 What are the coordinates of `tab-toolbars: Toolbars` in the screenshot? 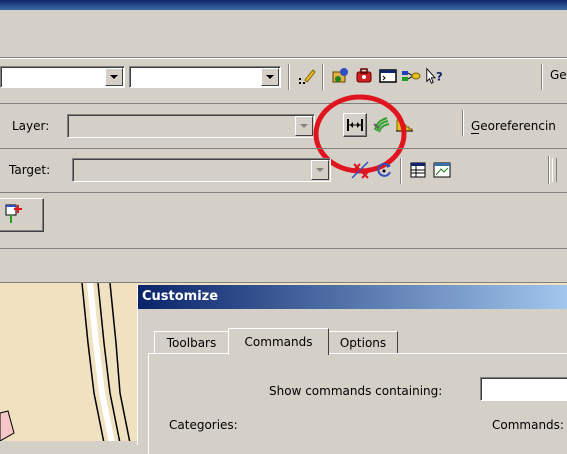 It's located at (191, 342).